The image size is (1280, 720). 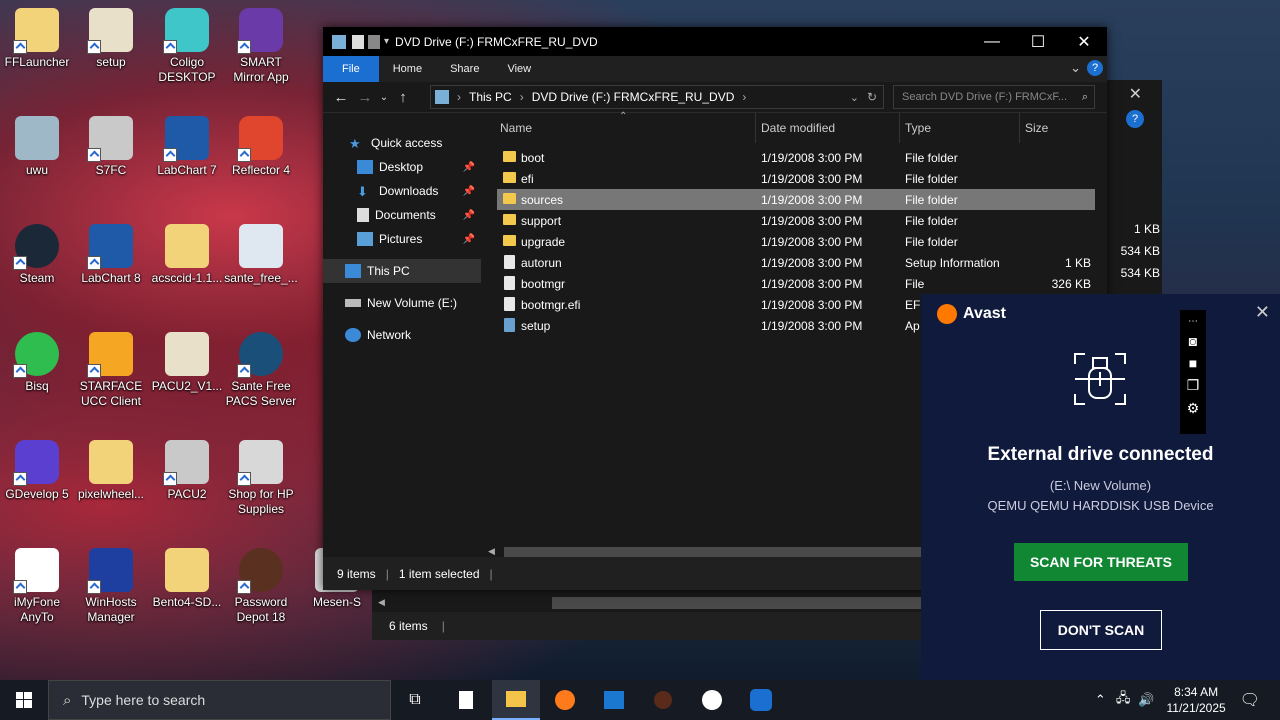 I want to click on column-type: Type, so click(x=918, y=128).